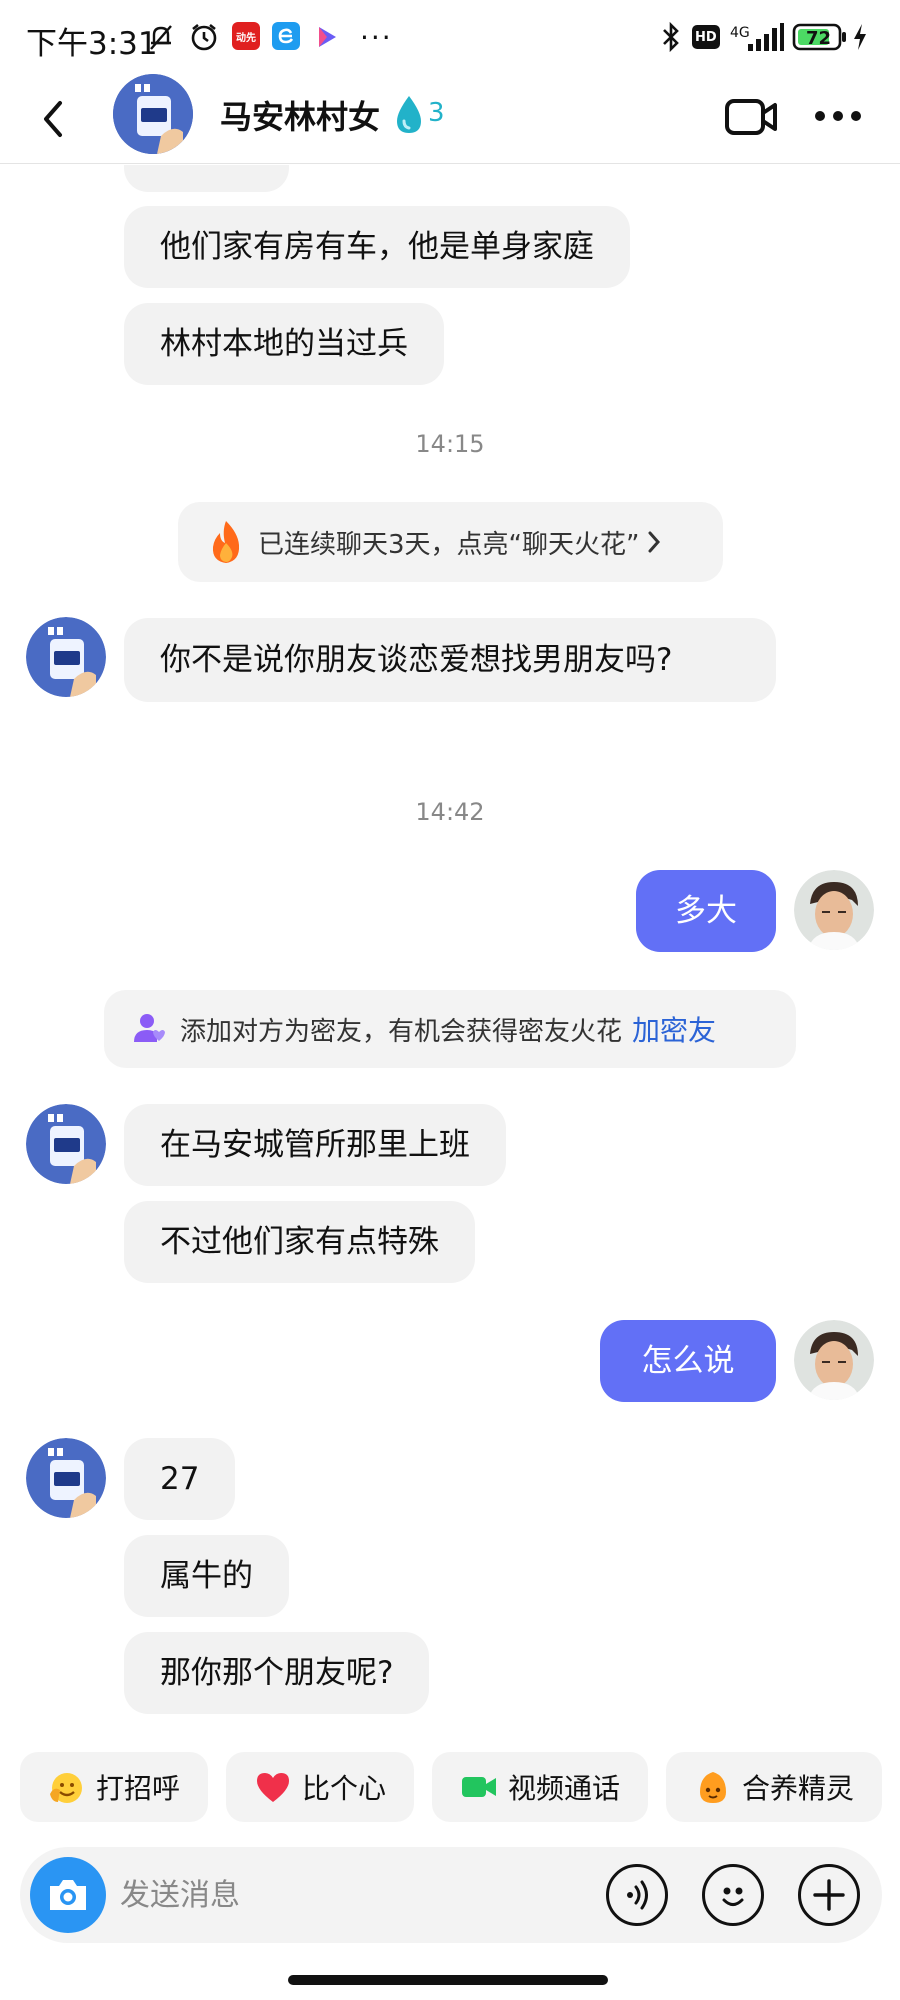 The image size is (900, 2000). I want to click on video-call-button, so click(751, 117).